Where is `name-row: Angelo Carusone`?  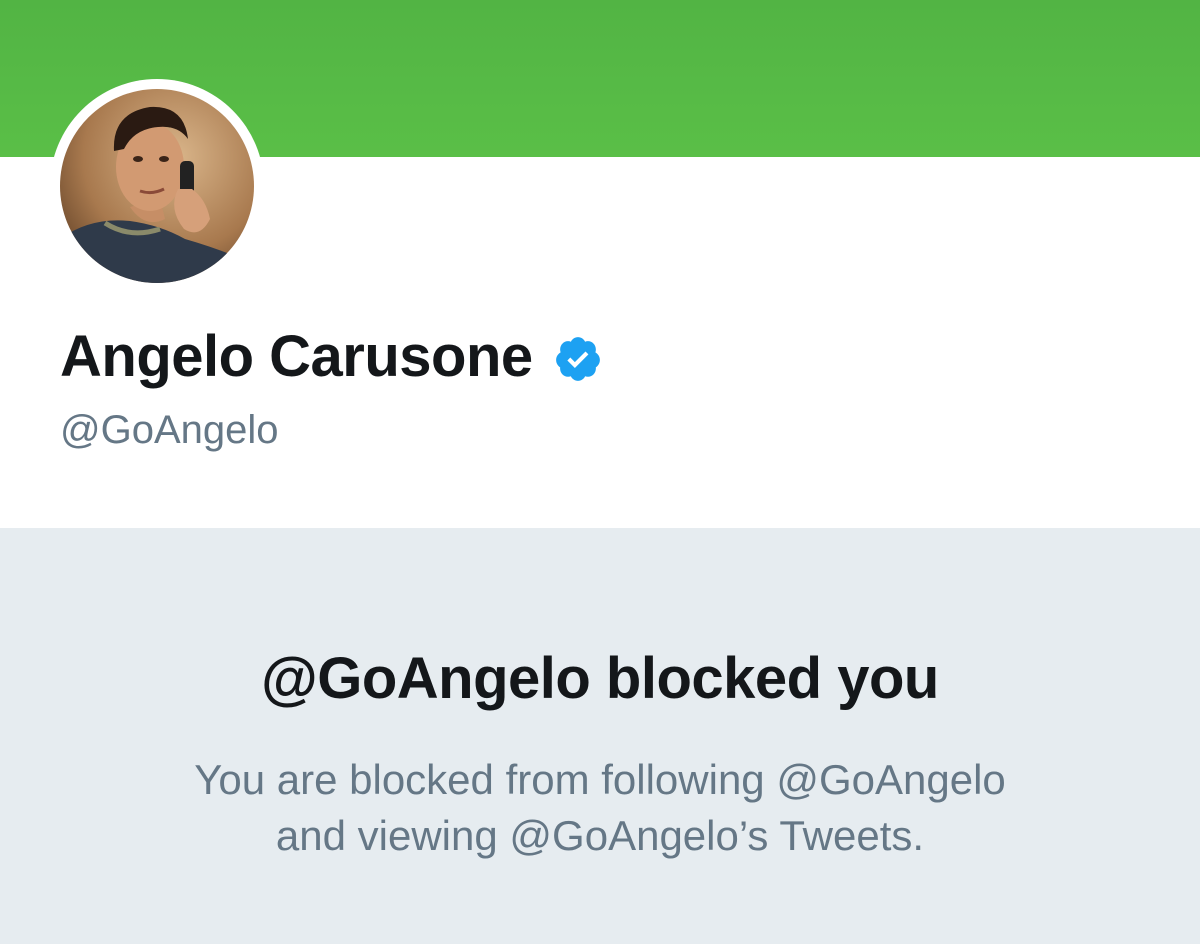 name-row: Angelo Carusone is located at coordinates (331, 356).